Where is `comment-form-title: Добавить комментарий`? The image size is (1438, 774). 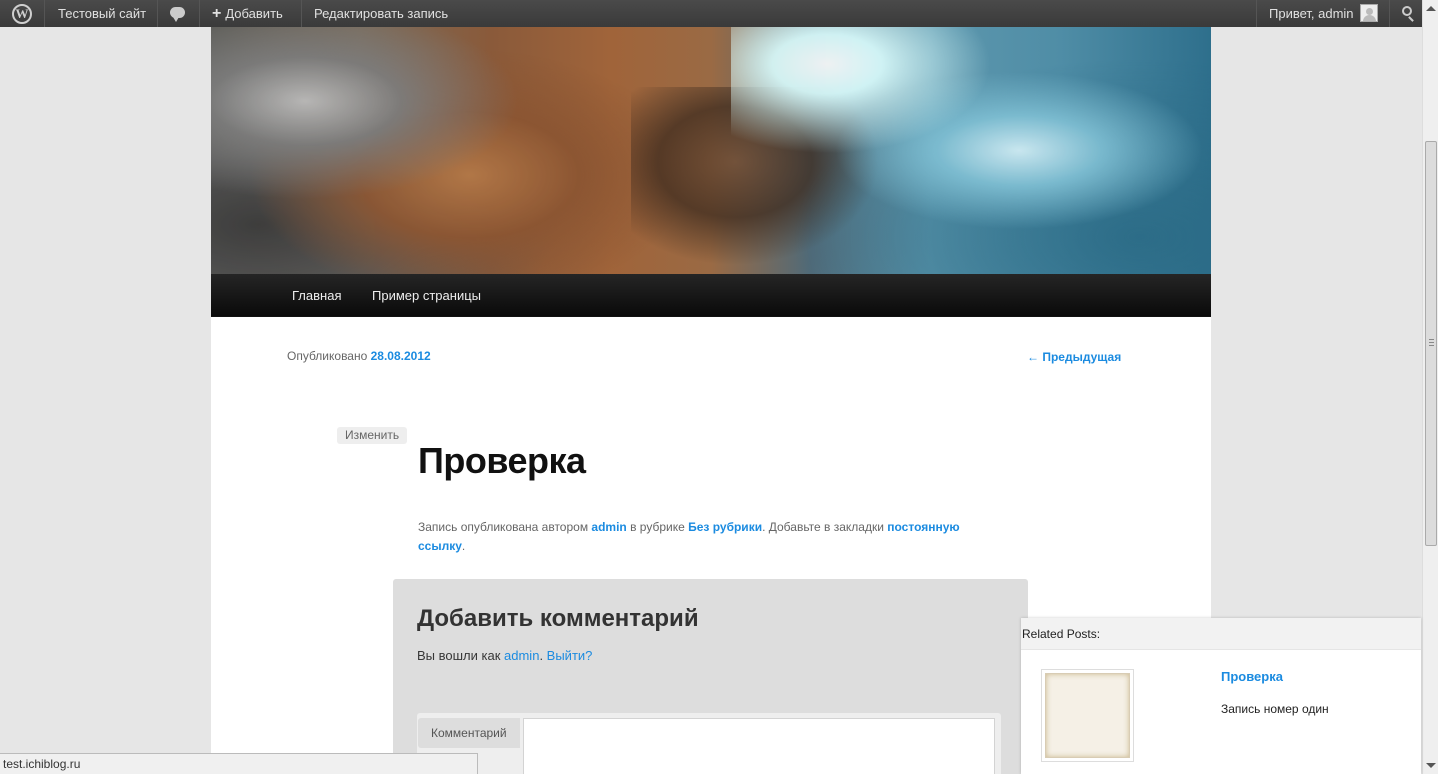 comment-form-title: Добавить комментарий is located at coordinates (558, 618).